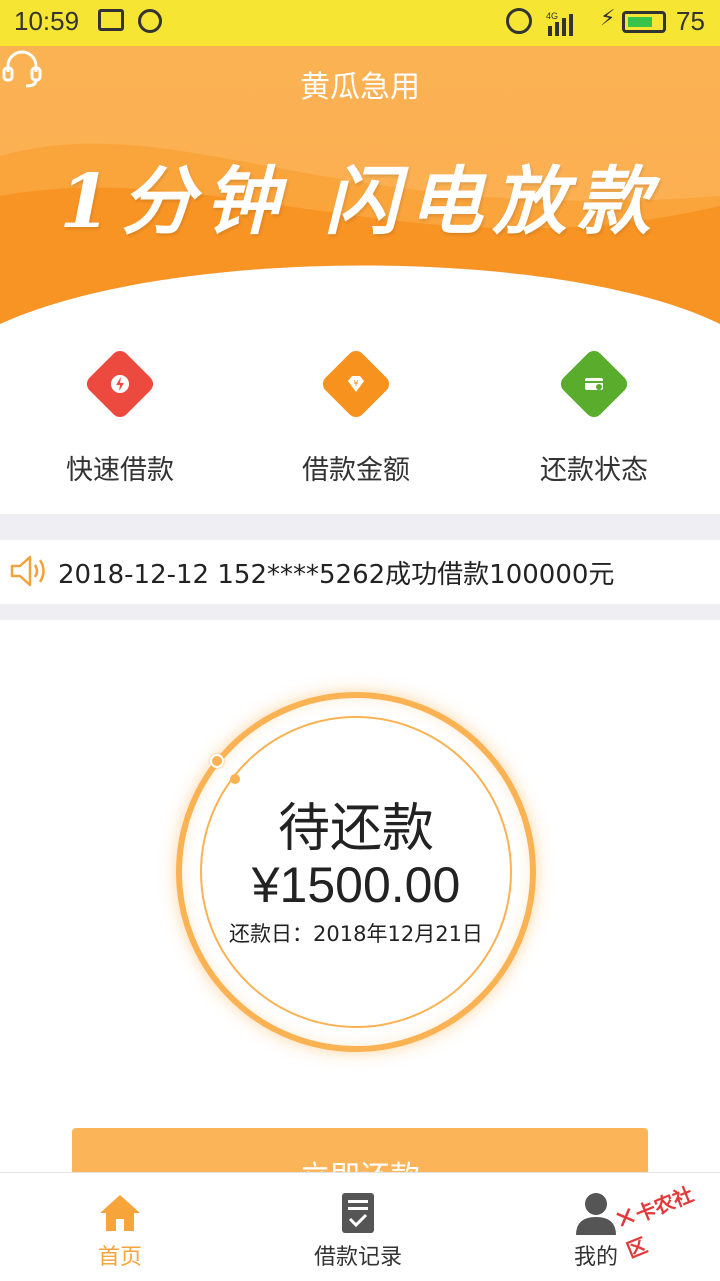 Image resolution: width=720 pixels, height=1281 pixels. I want to click on feature-loan-amount: ¥ 借款金额, so click(356, 417).